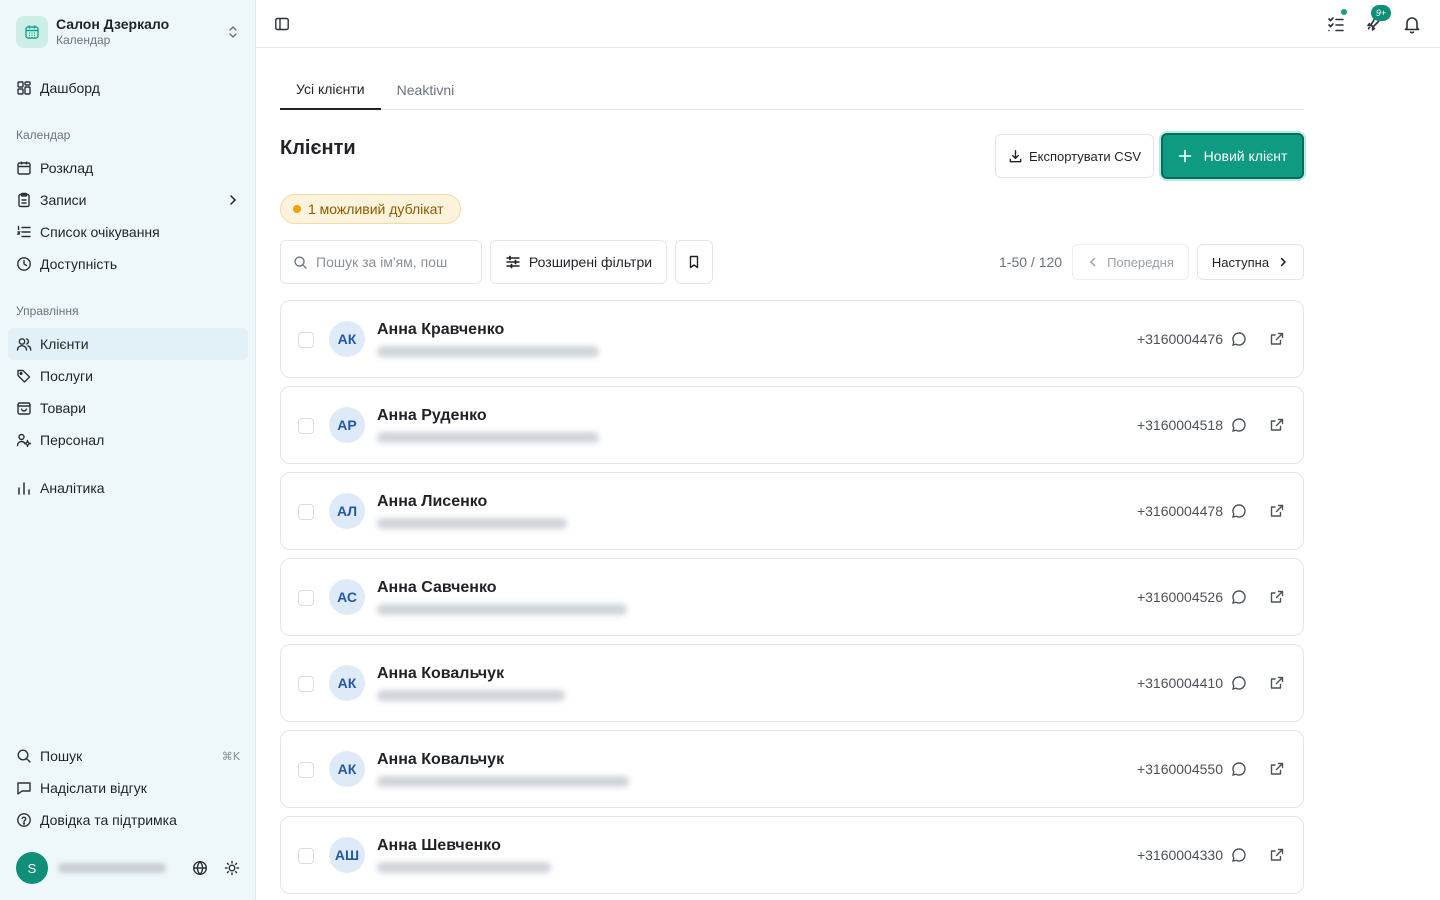  I want to click on sidebar-item-feedback: Надіслати відгук, so click(128, 788).